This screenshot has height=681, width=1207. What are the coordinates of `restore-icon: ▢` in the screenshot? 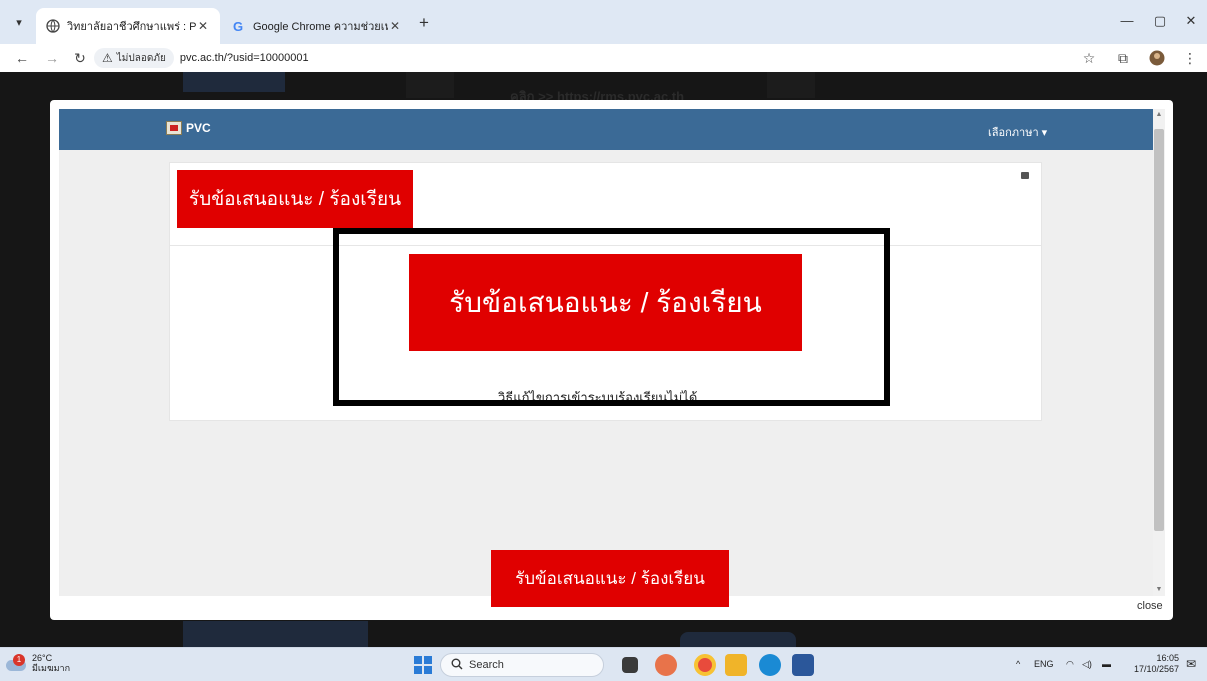 It's located at (1160, 21).